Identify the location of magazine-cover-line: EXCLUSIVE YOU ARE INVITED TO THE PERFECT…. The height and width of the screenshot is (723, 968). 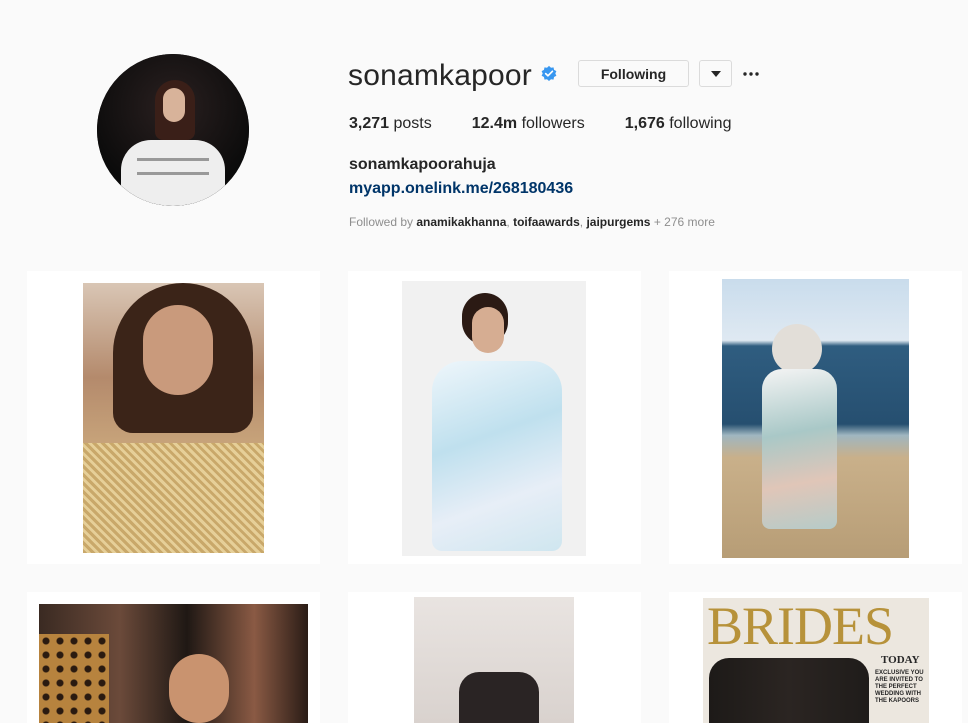
(899, 687).